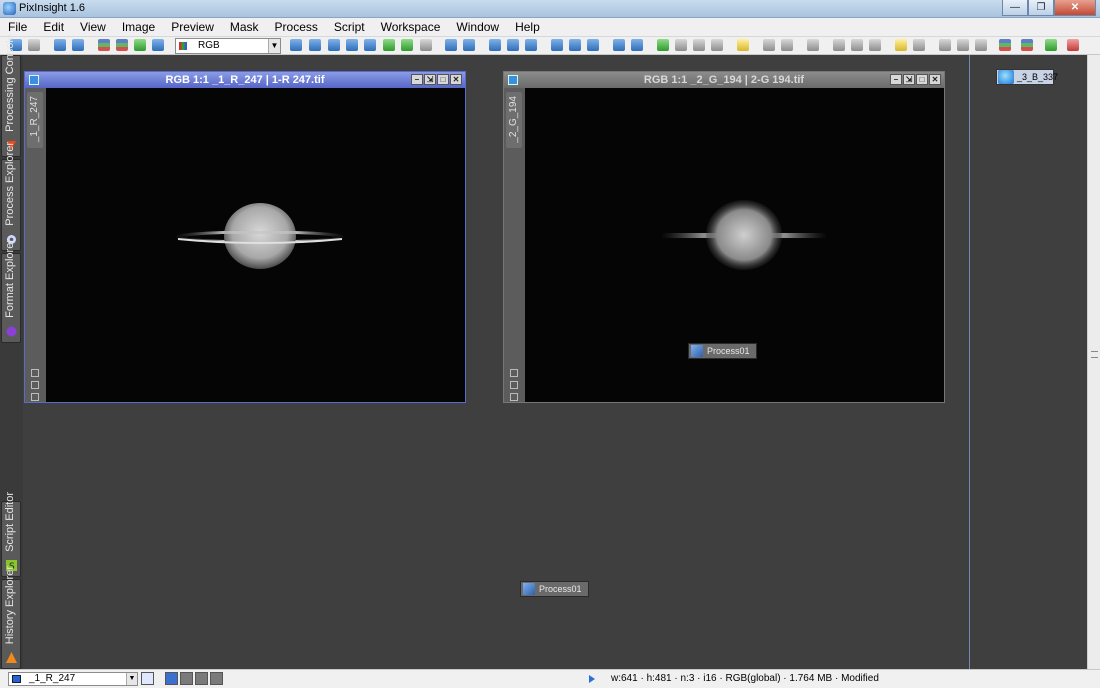 The image size is (1100, 688). I want to click on menu-preview: Preview, so click(192, 27).